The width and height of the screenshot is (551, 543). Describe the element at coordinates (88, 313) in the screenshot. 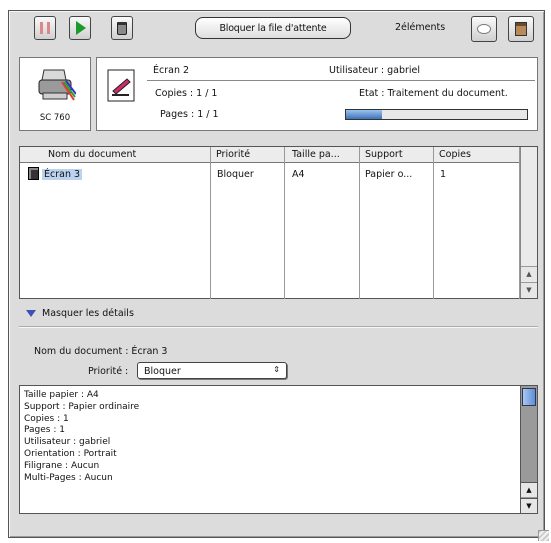

I see `details-toggle-label: Masquer les détails` at that location.